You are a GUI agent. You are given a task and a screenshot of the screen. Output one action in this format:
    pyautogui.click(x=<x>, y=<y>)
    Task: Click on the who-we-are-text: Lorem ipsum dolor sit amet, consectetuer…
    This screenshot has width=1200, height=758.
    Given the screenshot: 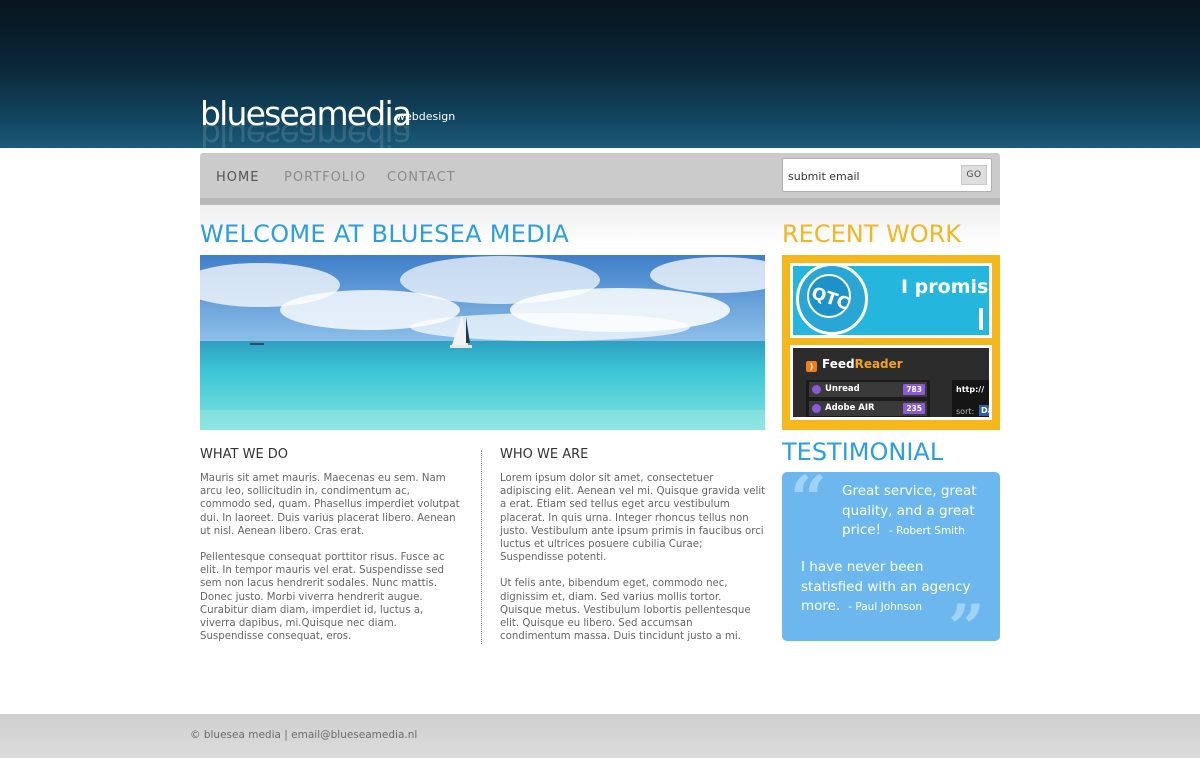 What is the action you would take?
    pyautogui.click(x=633, y=564)
    